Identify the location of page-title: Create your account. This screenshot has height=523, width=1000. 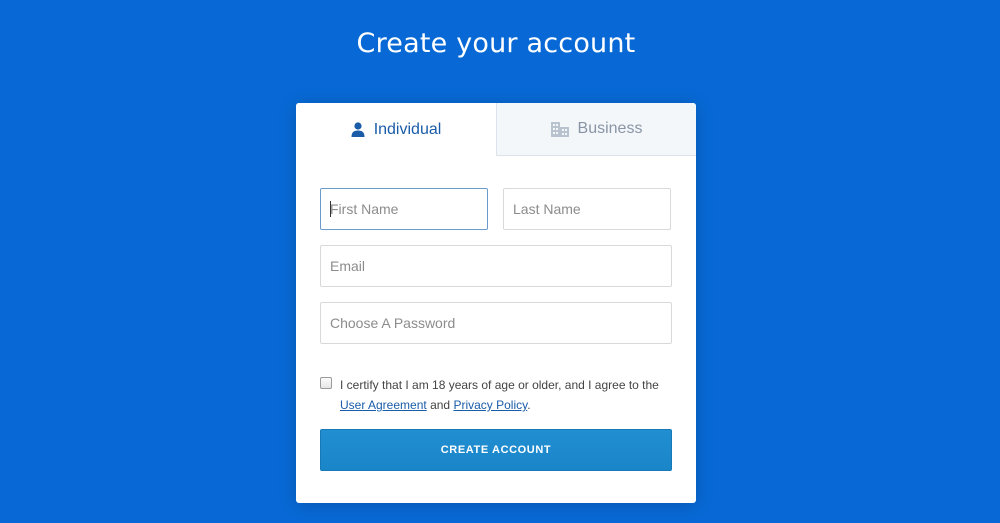
(496, 43).